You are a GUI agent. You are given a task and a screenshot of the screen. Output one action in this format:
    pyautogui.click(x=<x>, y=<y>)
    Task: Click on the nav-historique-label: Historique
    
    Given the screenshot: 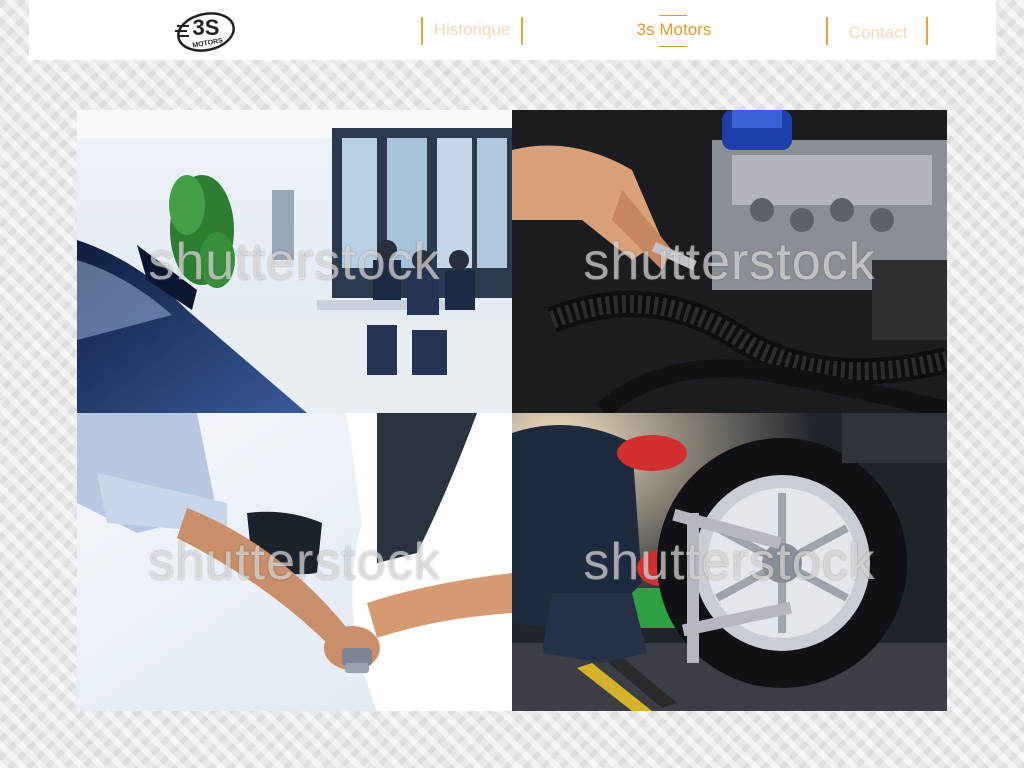 What is the action you would take?
    pyautogui.click(x=472, y=29)
    